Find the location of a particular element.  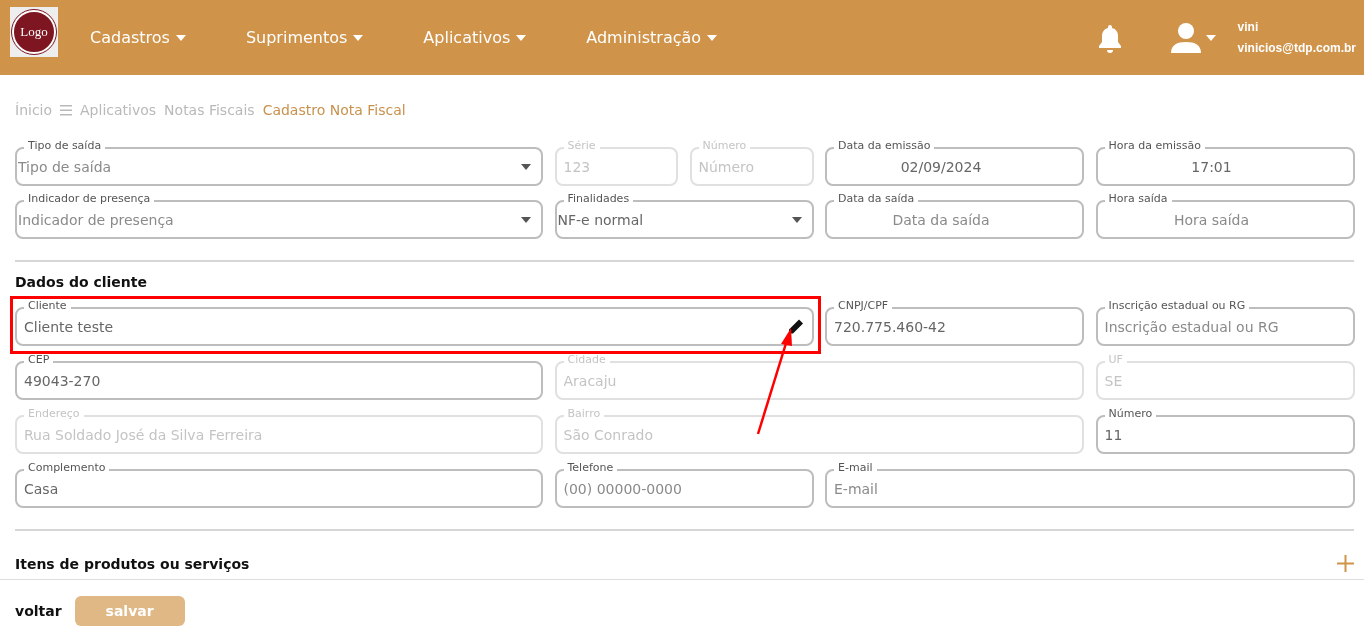

field-label: Tipo de saída is located at coordinates (65, 146).